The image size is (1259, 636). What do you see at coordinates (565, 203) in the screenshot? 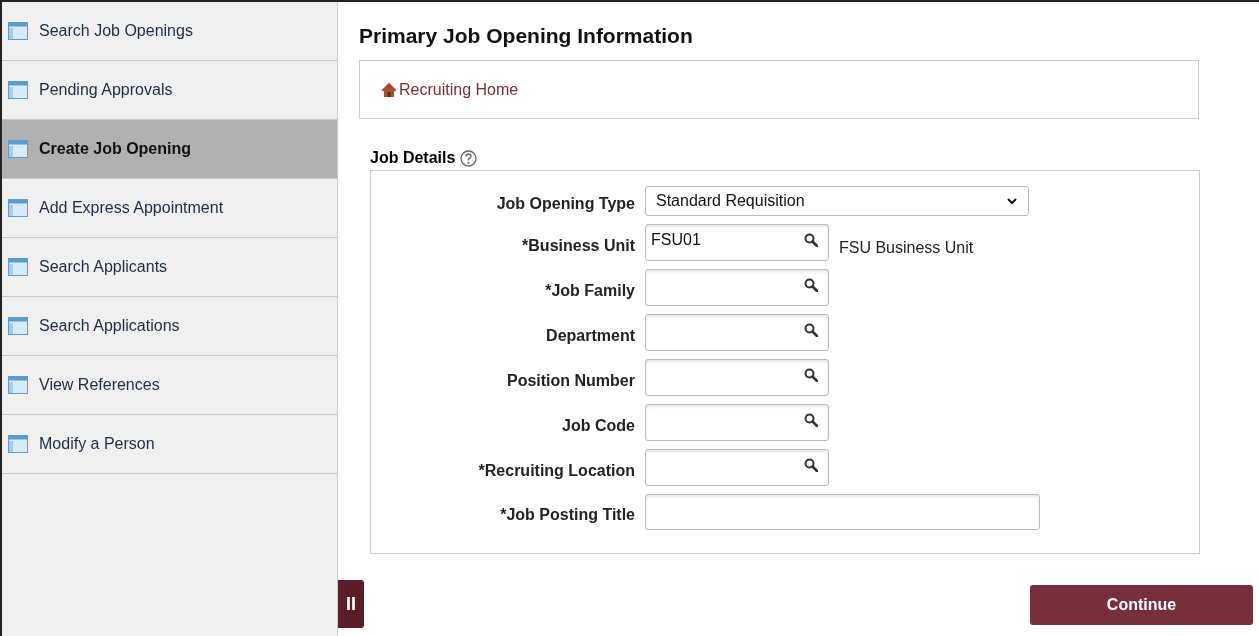
I see `field-label: Job Opening Type` at bounding box center [565, 203].